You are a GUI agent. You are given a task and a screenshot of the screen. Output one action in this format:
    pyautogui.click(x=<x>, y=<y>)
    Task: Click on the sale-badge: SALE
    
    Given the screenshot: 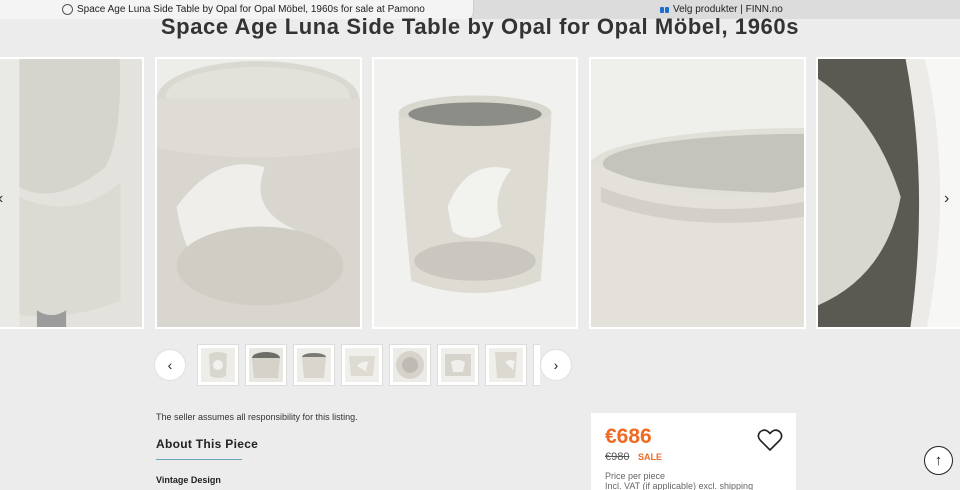 What is the action you would take?
    pyautogui.click(x=650, y=457)
    